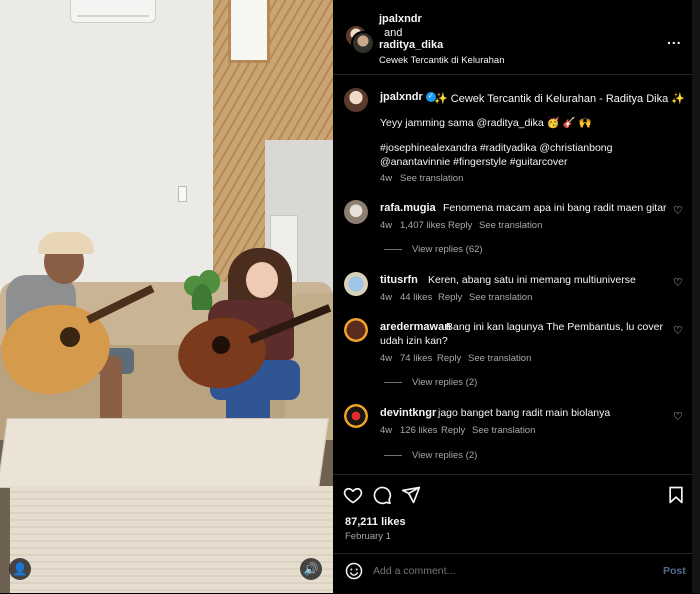  What do you see at coordinates (524, 413) in the screenshot?
I see `comment-text: jago banget bang radit main biolanya` at bounding box center [524, 413].